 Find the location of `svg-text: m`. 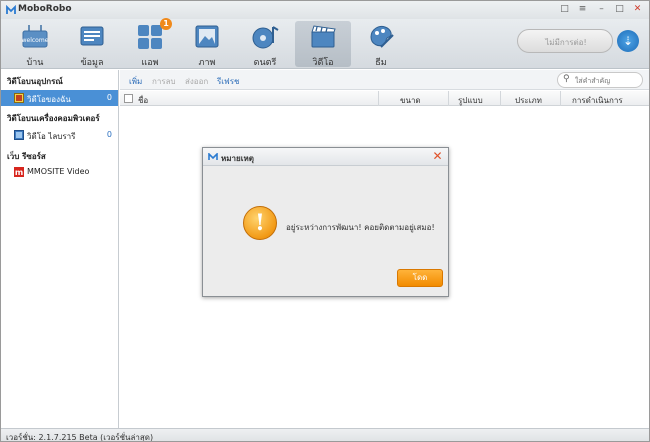

svg-text: m is located at coordinates (19, 172).